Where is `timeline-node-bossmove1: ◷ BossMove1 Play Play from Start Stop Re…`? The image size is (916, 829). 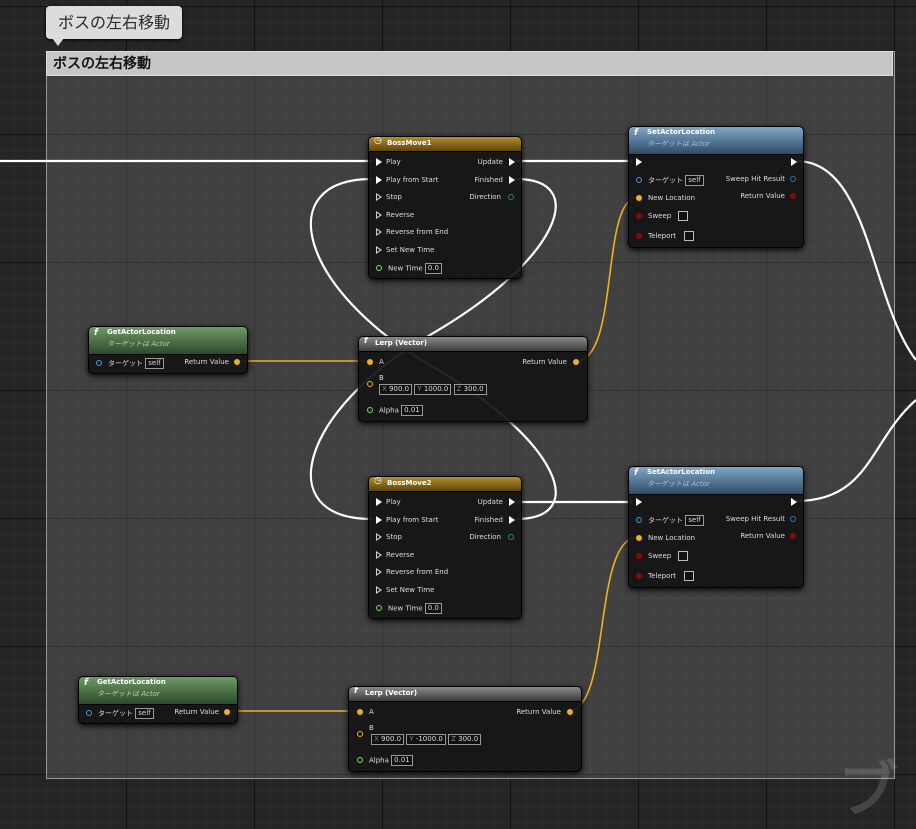 timeline-node-bossmove1: ◷ BossMove1 Play Play from Start Stop Re… is located at coordinates (445, 207).